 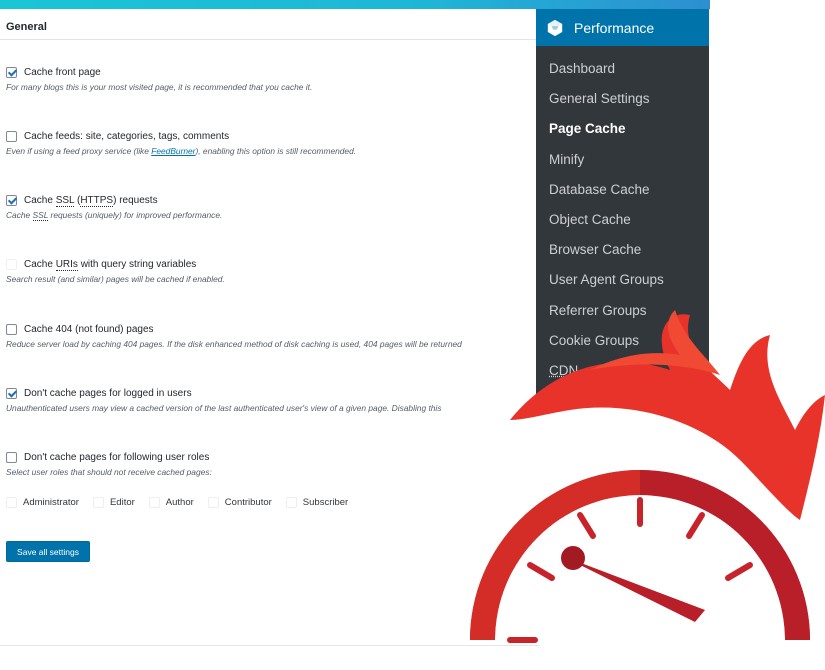 What do you see at coordinates (622, 250) in the screenshot?
I see `menu-item-browser-cache: Browser Cache` at bounding box center [622, 250].